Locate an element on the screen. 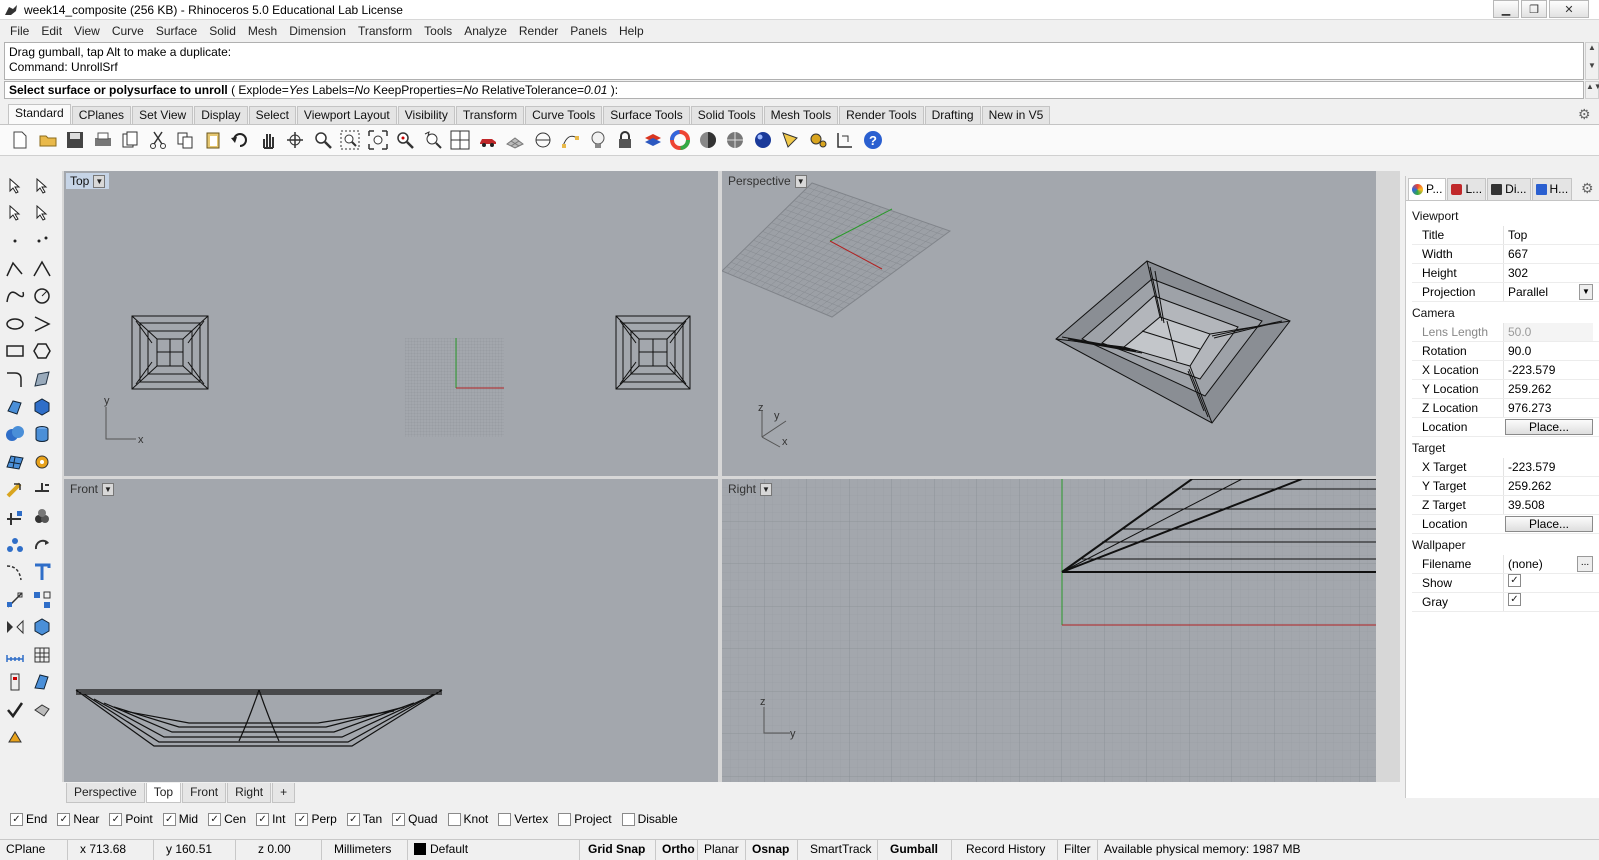 Image resolution: width=1599 pixels, height=860 pixels. menu-tools: Tools is located at coordinates (438, 31).